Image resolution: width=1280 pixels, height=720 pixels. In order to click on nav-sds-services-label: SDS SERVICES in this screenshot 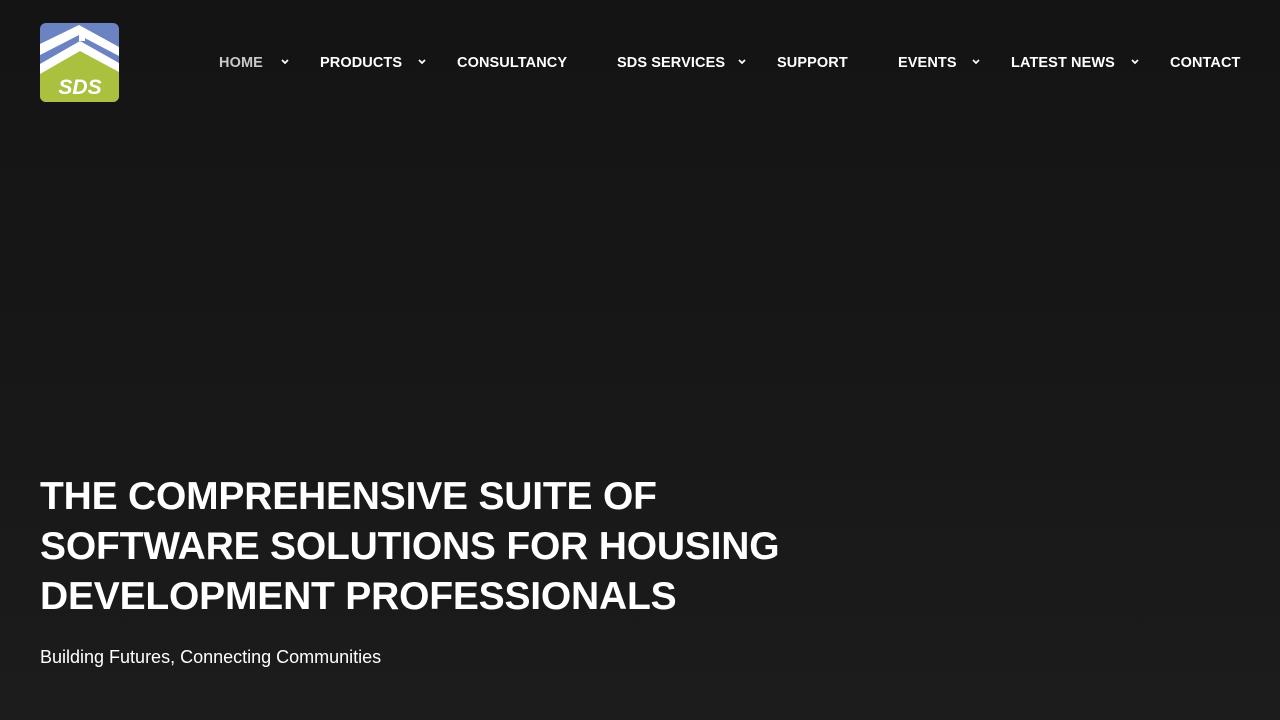, I will do `click(671, 63)`.